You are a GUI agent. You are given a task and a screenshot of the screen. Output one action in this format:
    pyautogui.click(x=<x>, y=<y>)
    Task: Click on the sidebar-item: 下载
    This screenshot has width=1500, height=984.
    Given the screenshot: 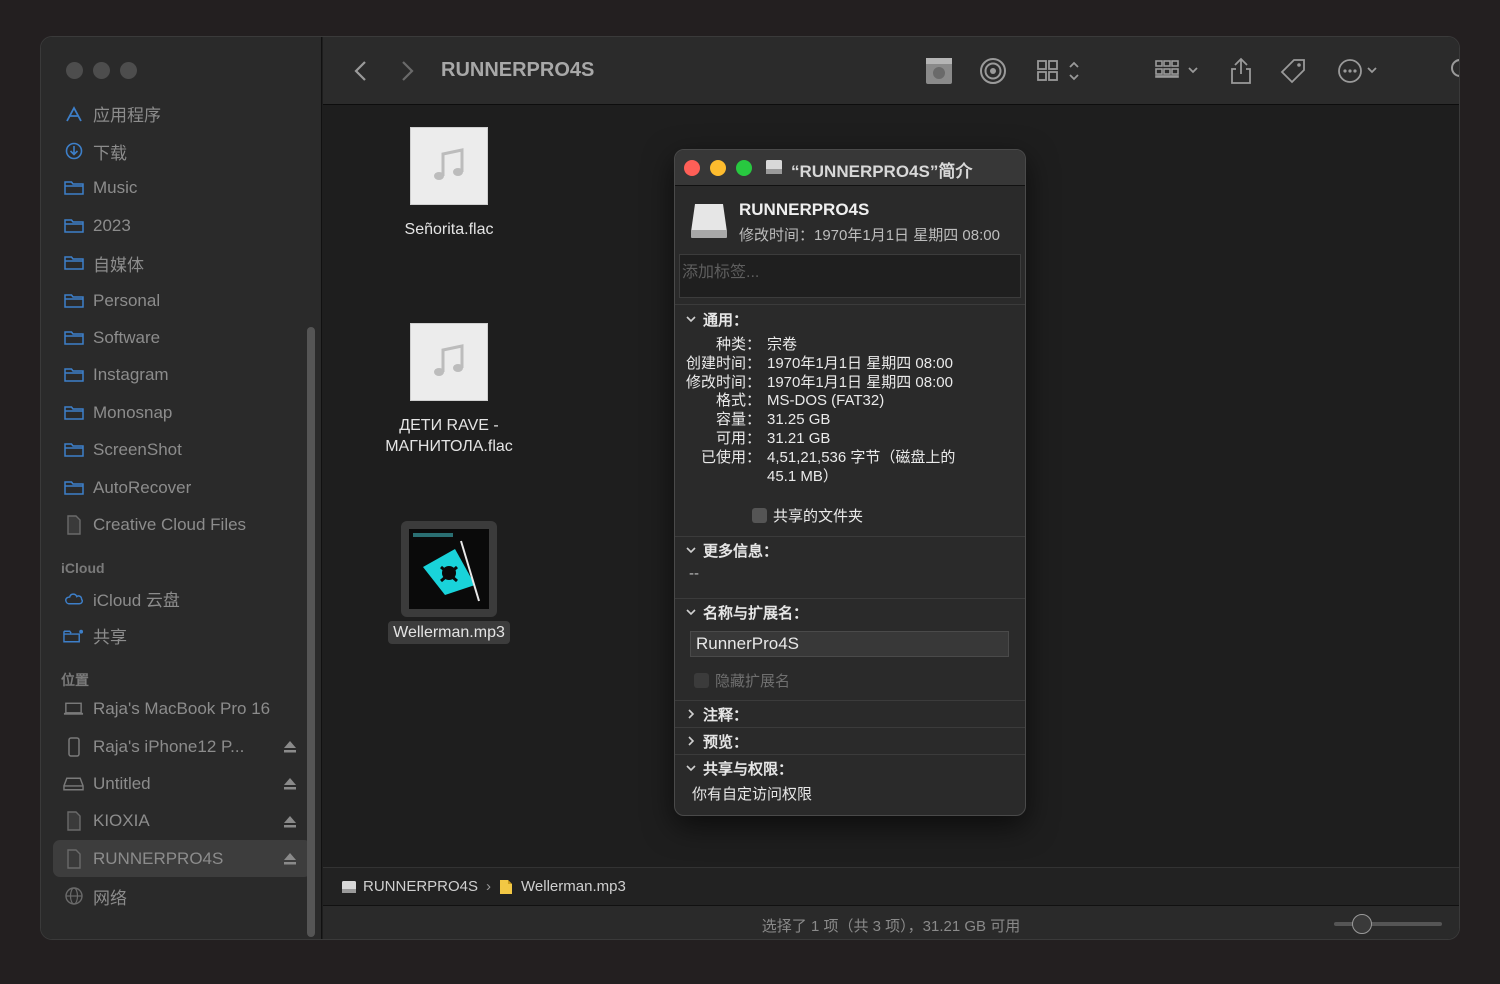 What is the action you would take?
    pyautogui.click(x=182, y=150)
    